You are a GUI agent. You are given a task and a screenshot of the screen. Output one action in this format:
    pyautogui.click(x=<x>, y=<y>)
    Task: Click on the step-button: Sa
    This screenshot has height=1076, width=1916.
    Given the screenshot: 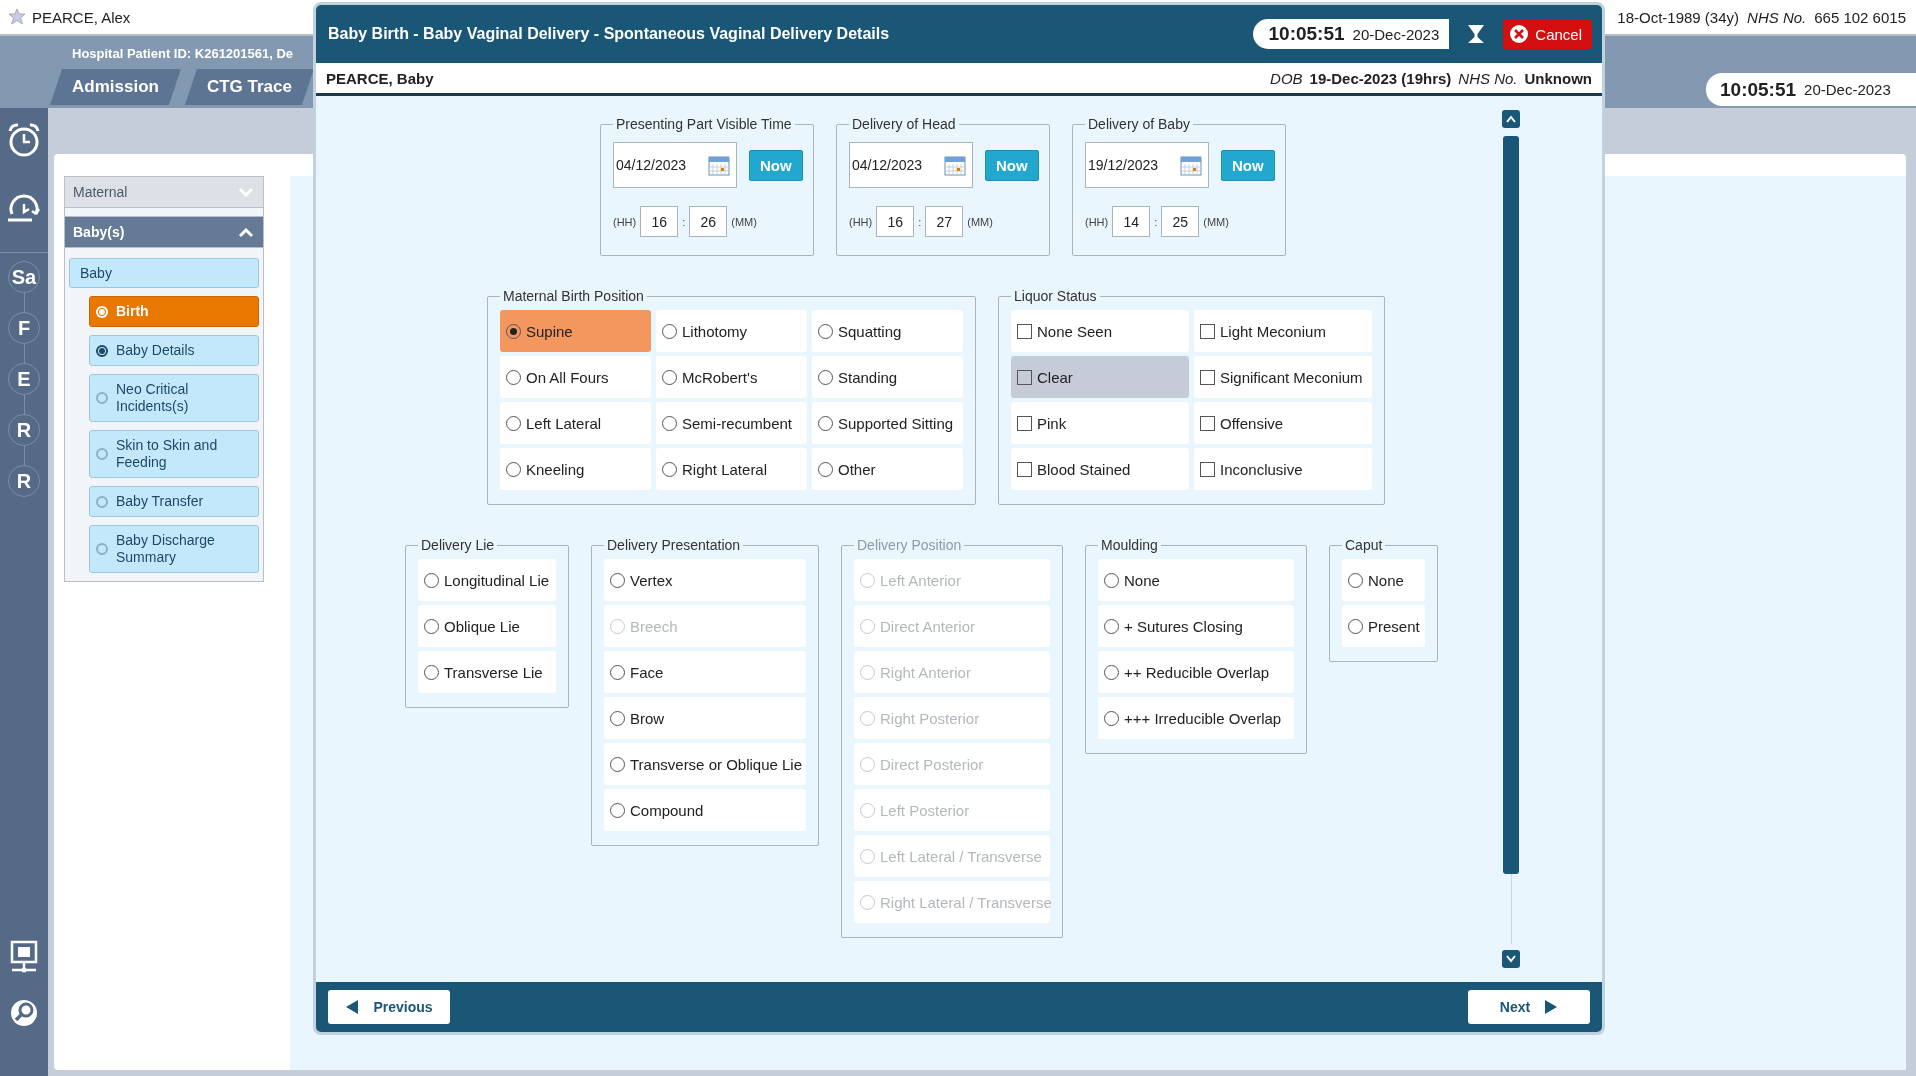 What is the action you would take?
    pyautogui.click(x=24, y=277)
    